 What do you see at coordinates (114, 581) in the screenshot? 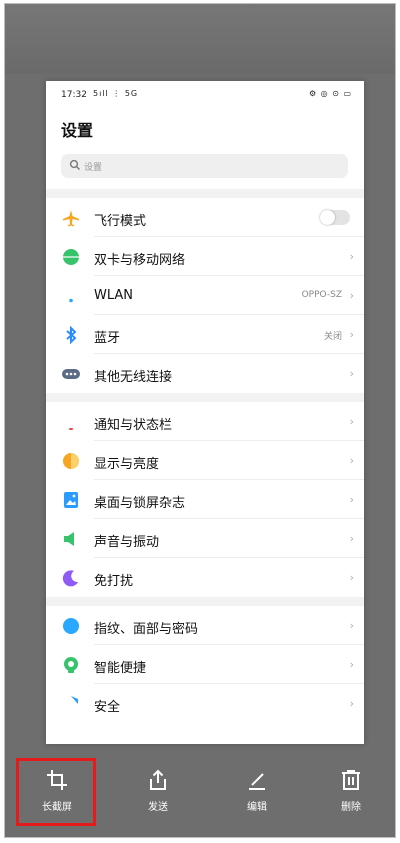
I see `settings-row-label: 免打扰` at bounding box center [114, 581].